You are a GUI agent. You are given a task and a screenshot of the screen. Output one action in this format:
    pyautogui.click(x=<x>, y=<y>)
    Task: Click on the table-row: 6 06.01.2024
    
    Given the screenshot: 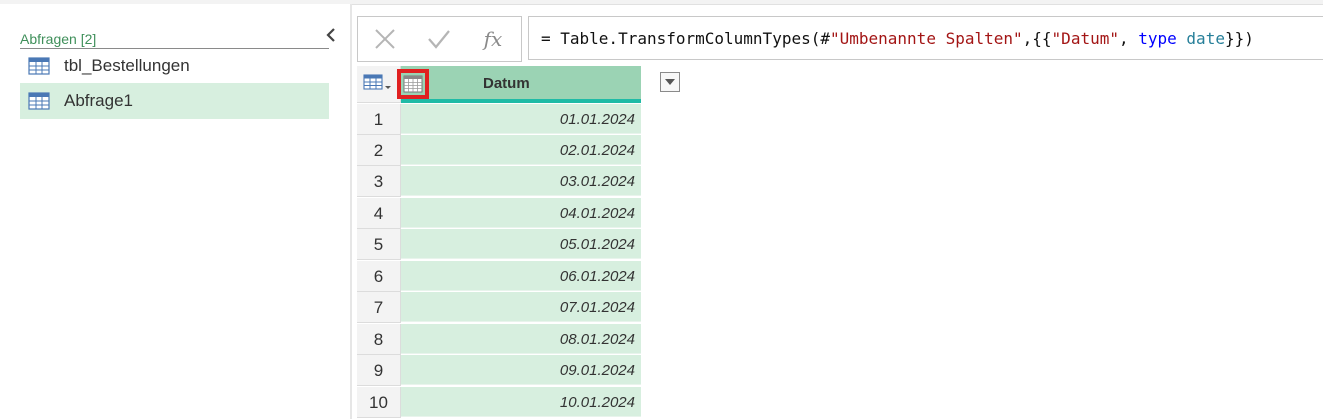 What is the action you would take?
    pyautogui.click(x=499, y=276)
    